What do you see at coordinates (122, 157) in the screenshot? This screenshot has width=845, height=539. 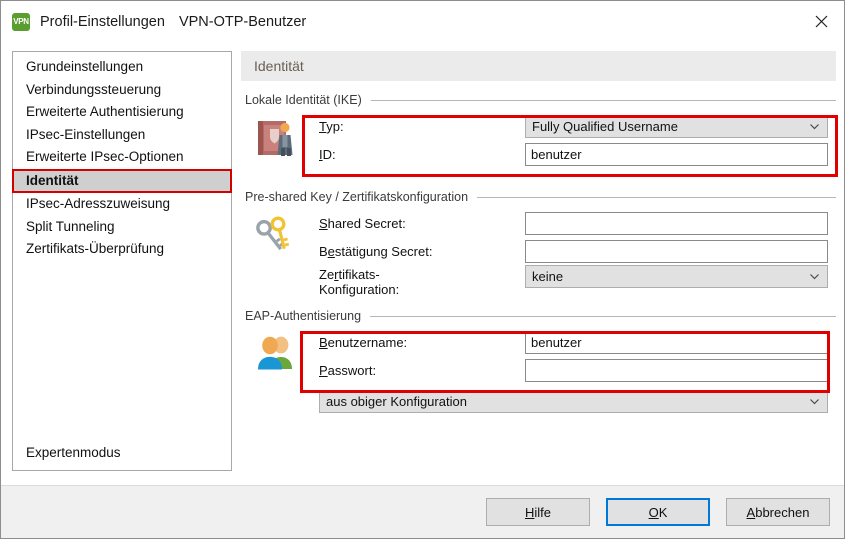 I see `sidebar-item-erweiterte-ipsec-optionen: Erweiterte IPsec-Optionen` at bounding box center [122, 157].